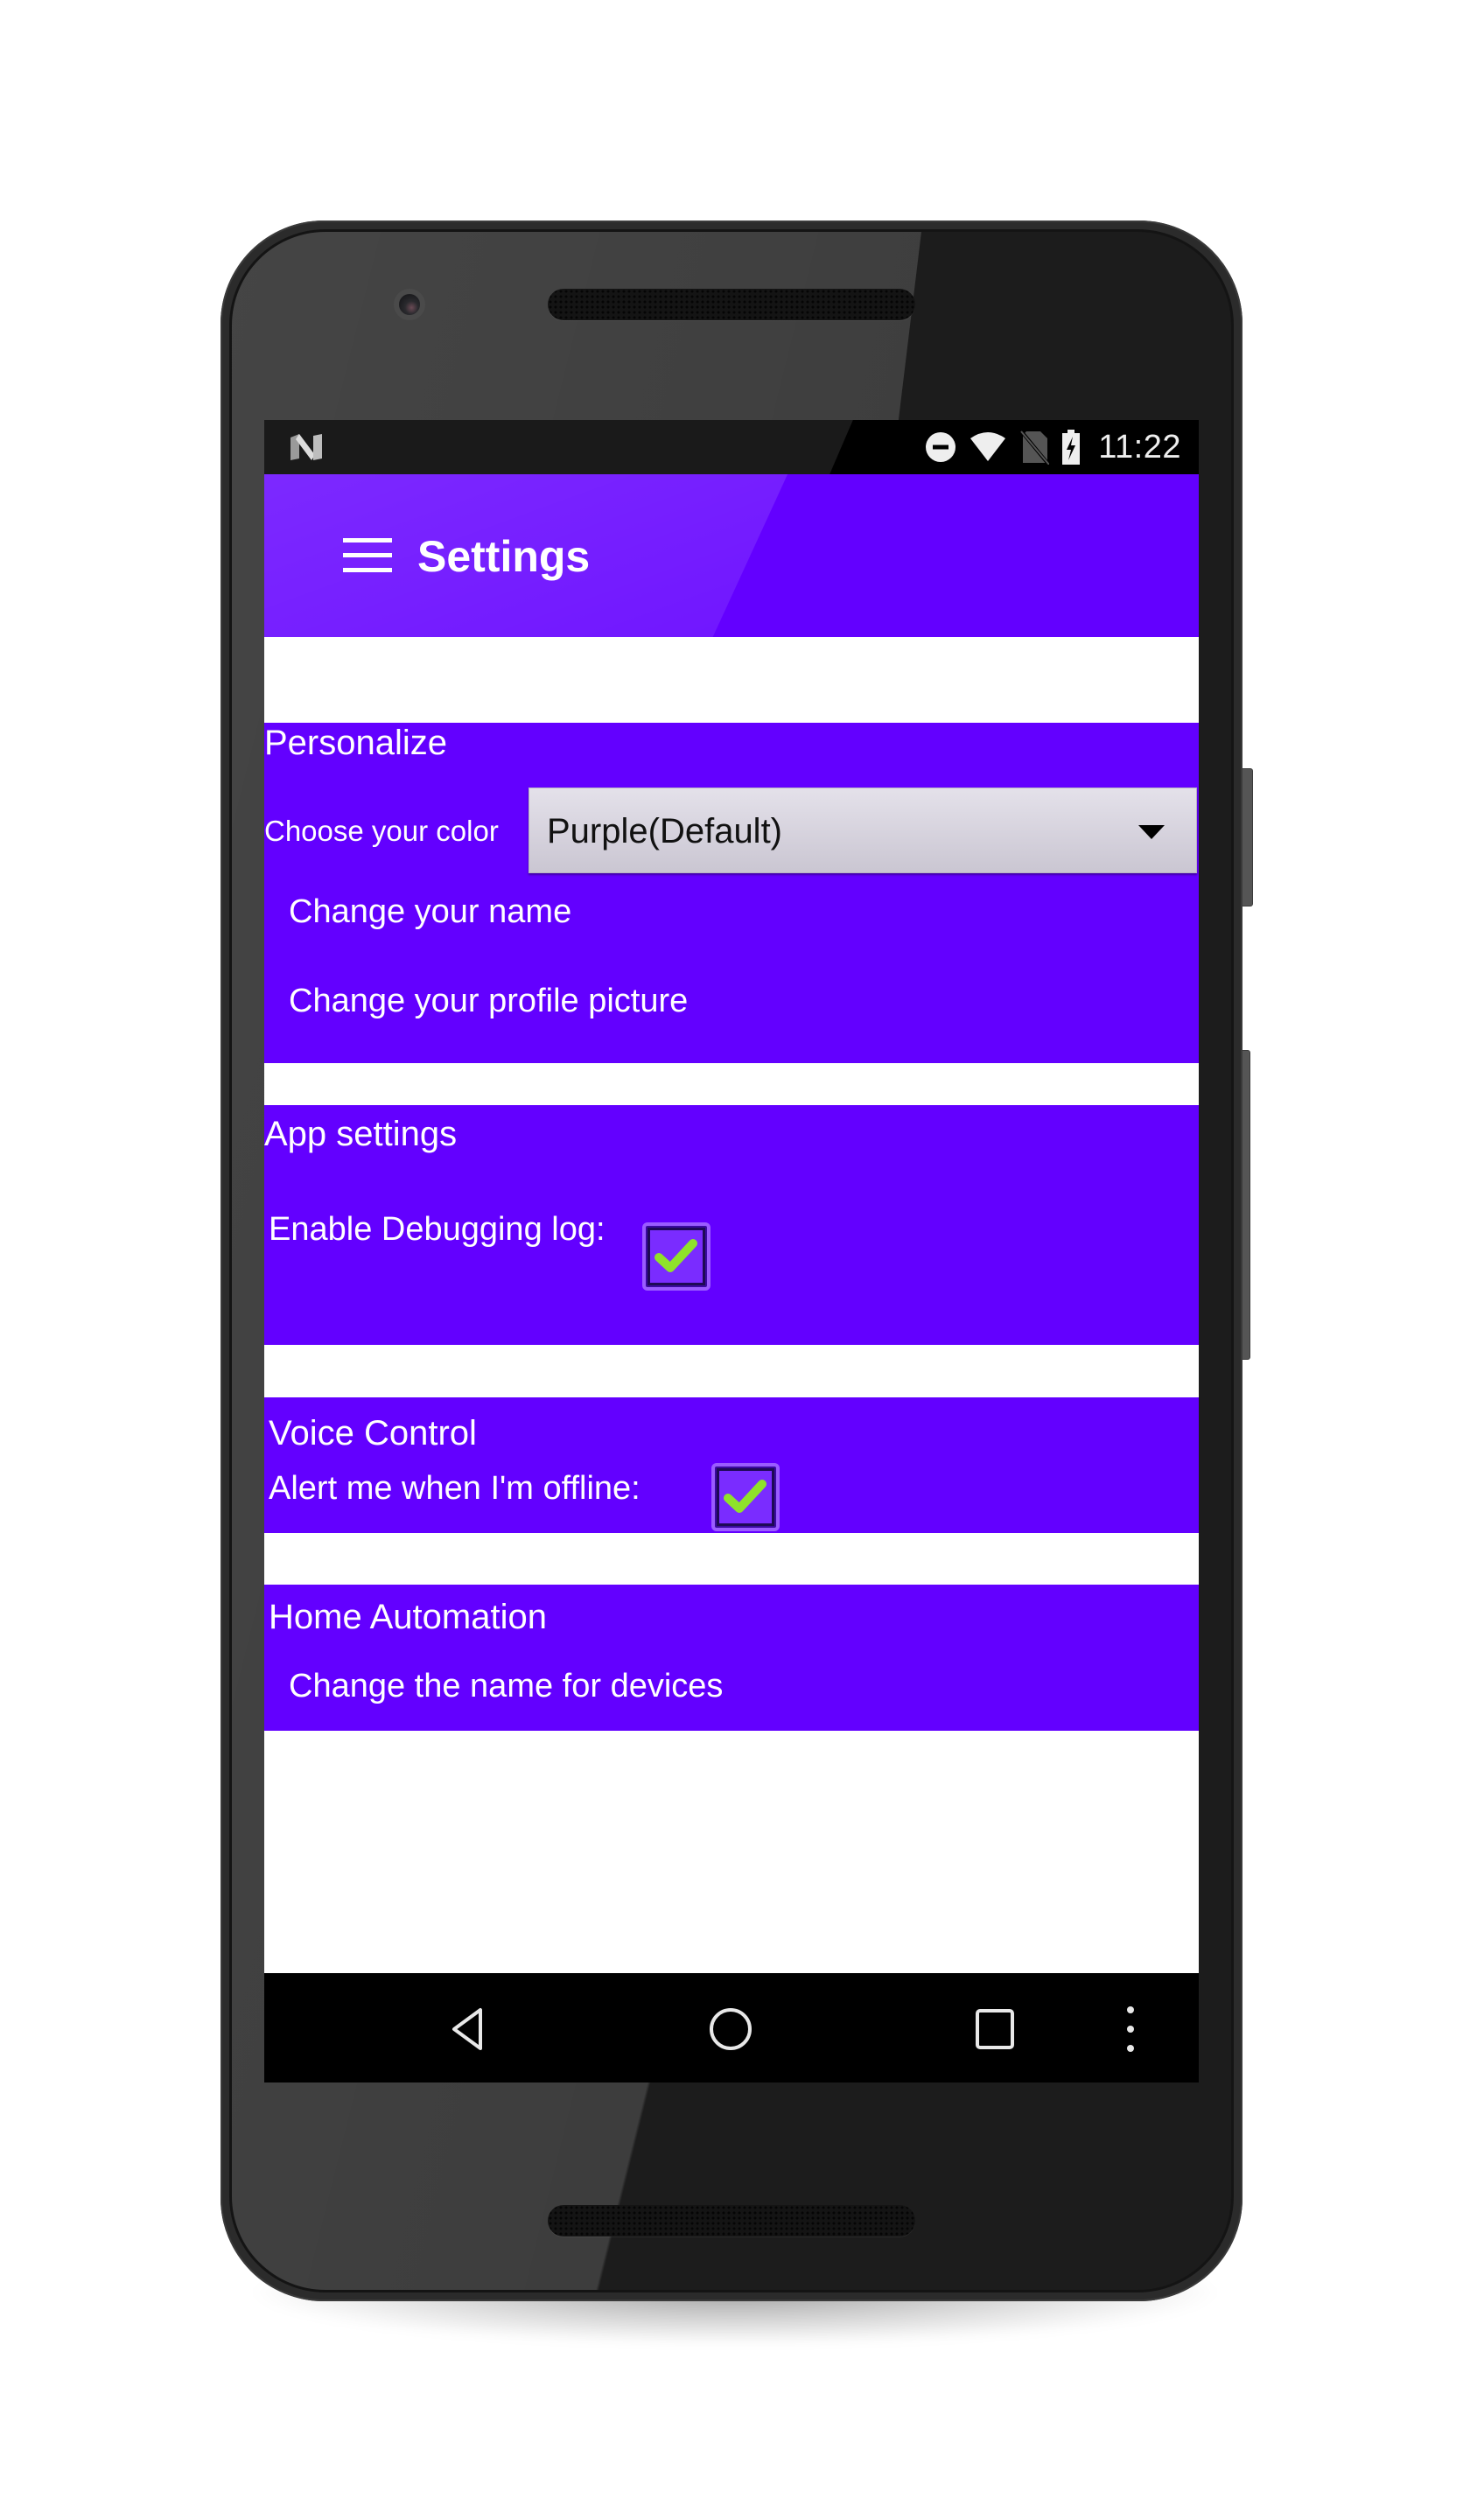  What do you see at coordinates (665, 831) in the screenshot?
I see `color-select-value: Purple(Default)` at bounding box center [665, 831].